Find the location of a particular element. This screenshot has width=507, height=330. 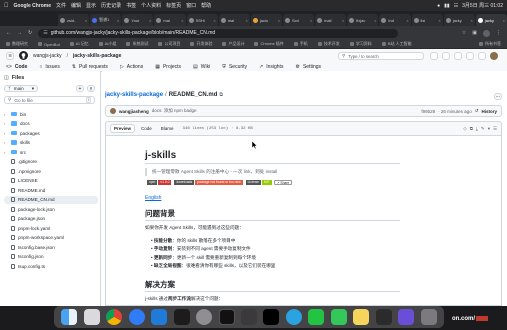

tree-file: package.json is located at coordinates (24, 219).